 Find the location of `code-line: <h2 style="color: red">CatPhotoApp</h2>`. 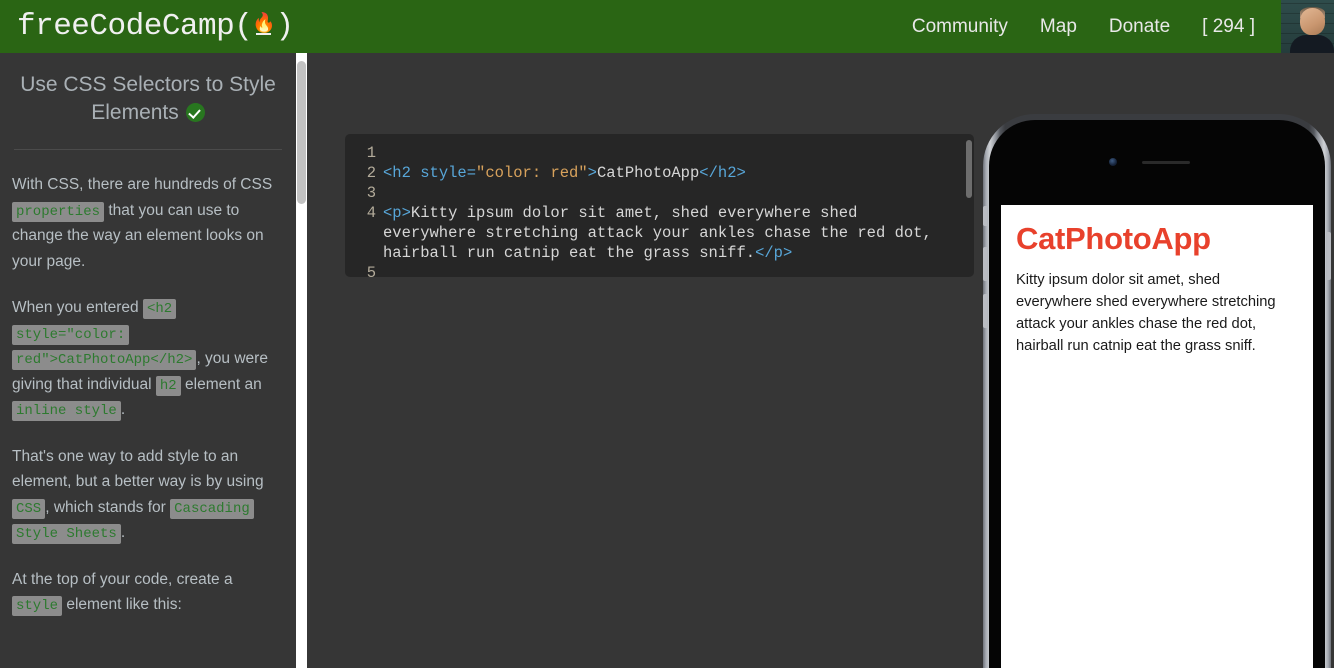

code-line: <h2 style="color: red">CatPhotoApp</h2> is located at coordinates (670, 173).